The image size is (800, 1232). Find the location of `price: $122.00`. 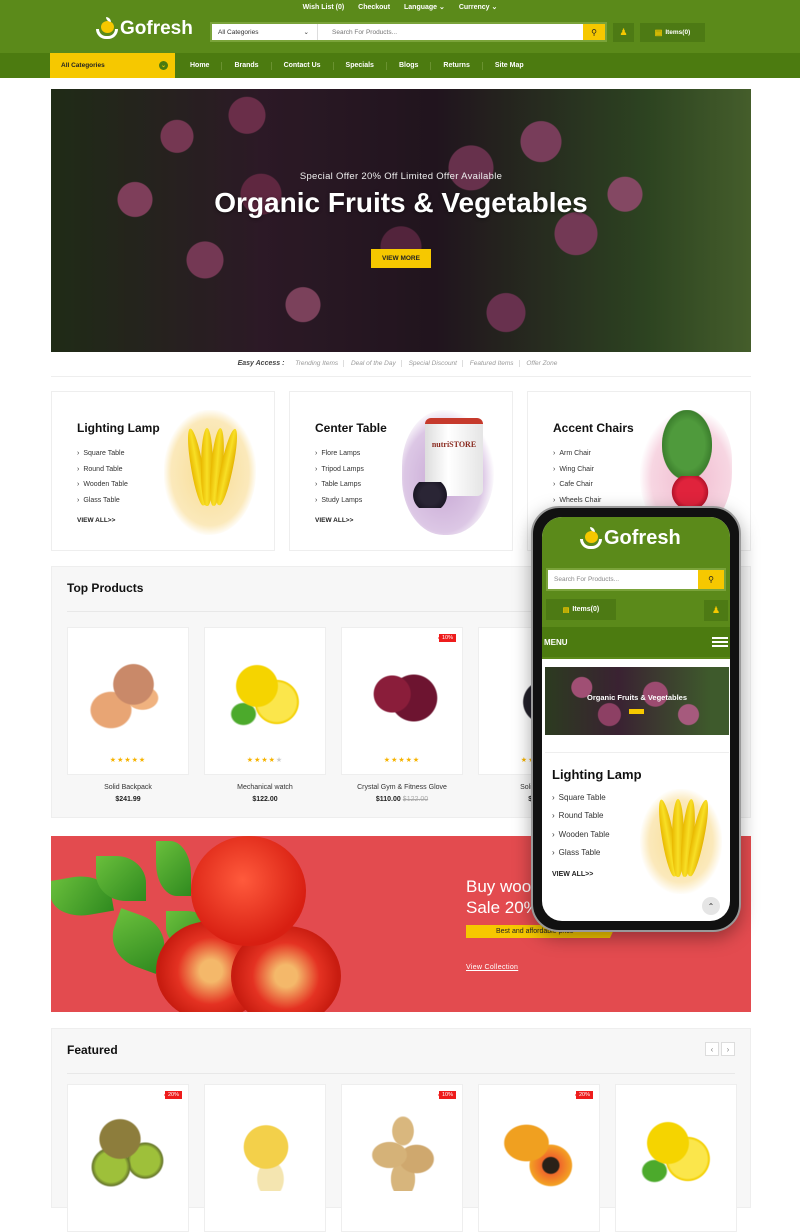

price: $122.00 is located at coordinates (265, 799).